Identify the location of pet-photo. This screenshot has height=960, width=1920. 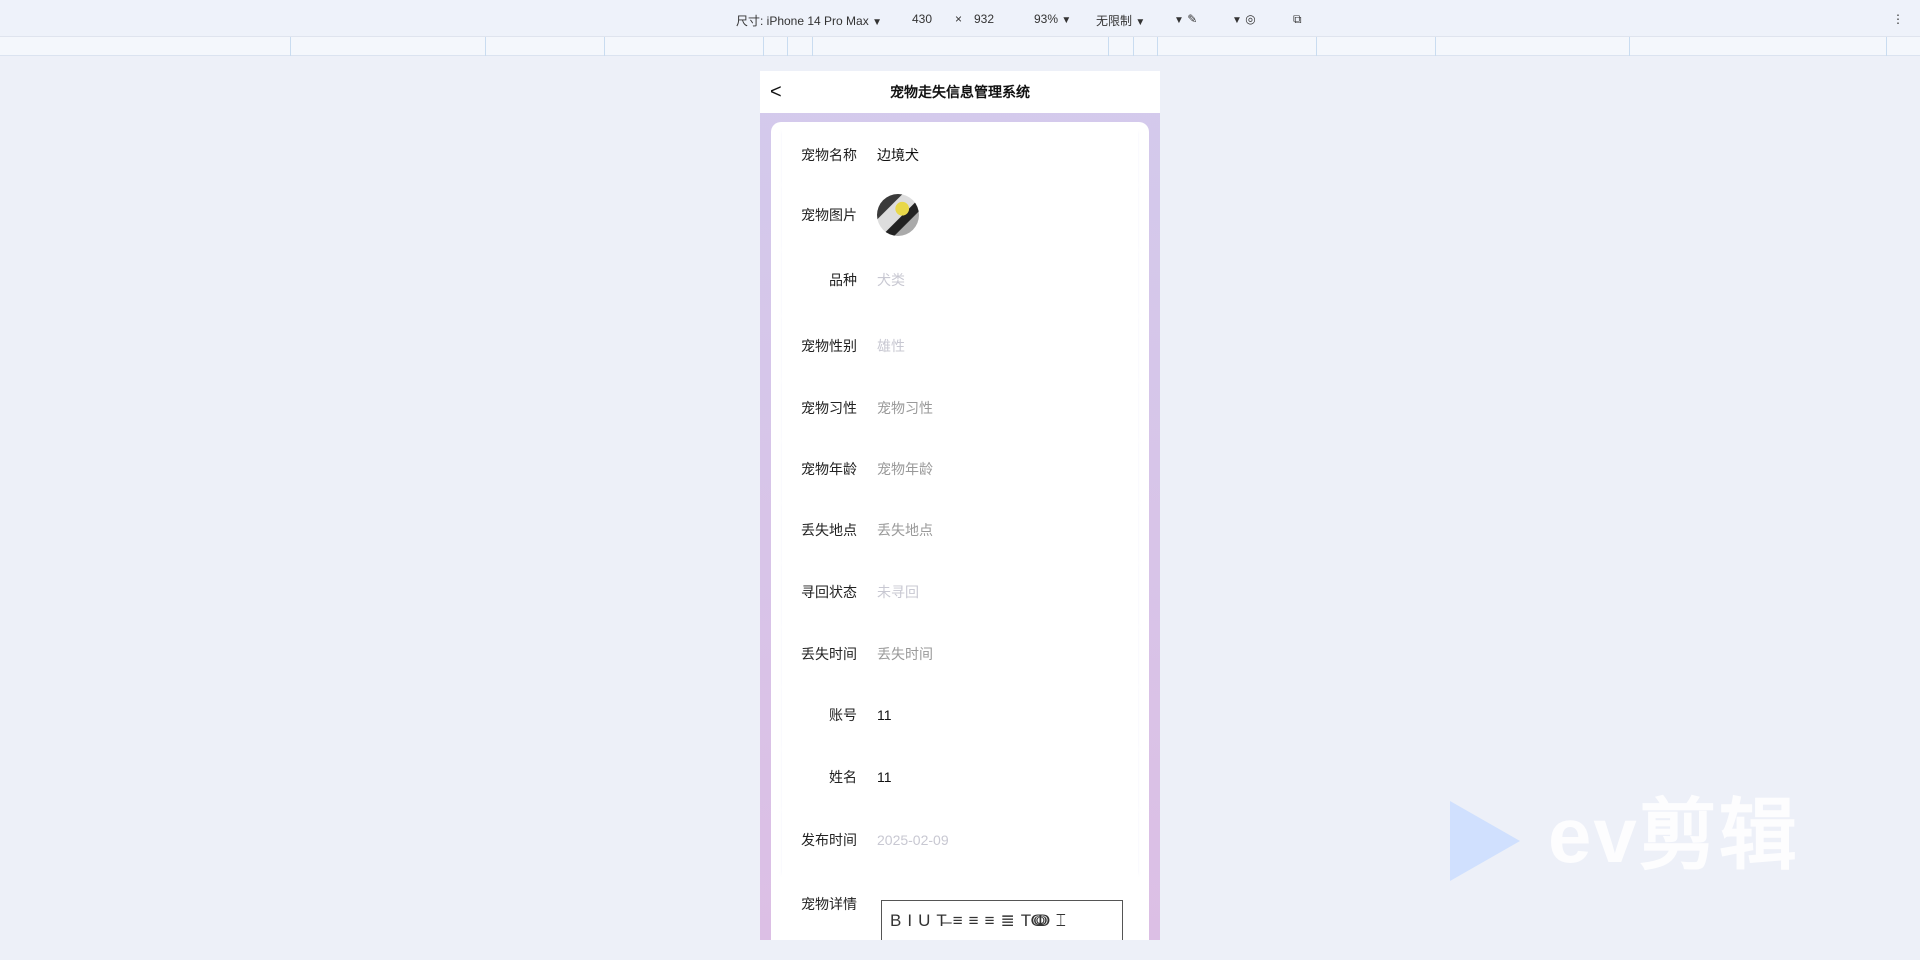
(898, 214).